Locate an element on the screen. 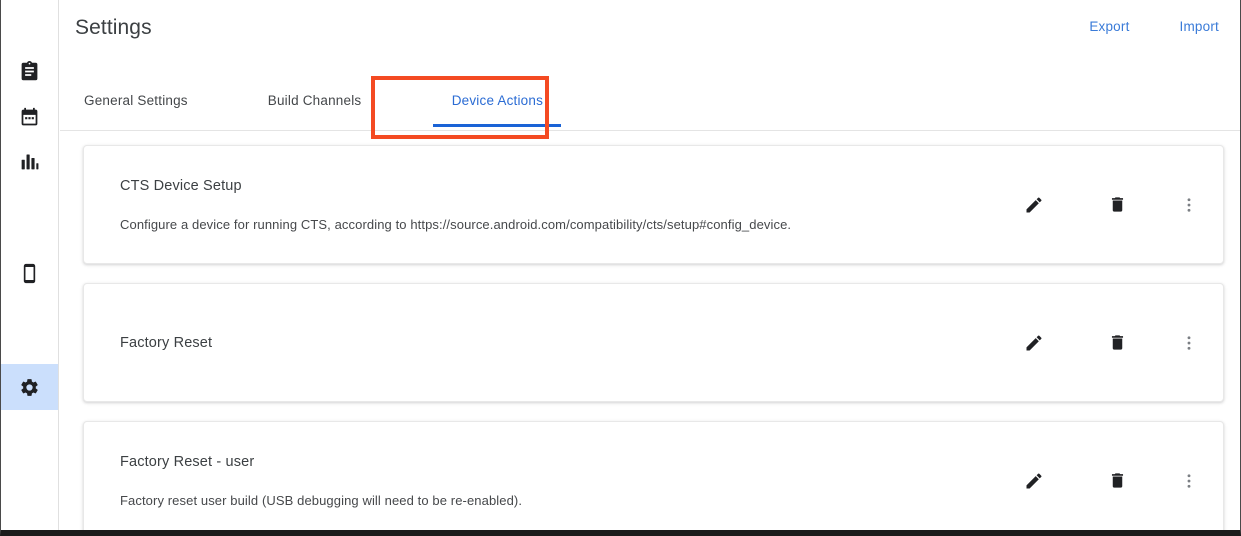 The image size is (1241, 536). tab-build-channels: Build Channels is located at coordinates (315, 100).